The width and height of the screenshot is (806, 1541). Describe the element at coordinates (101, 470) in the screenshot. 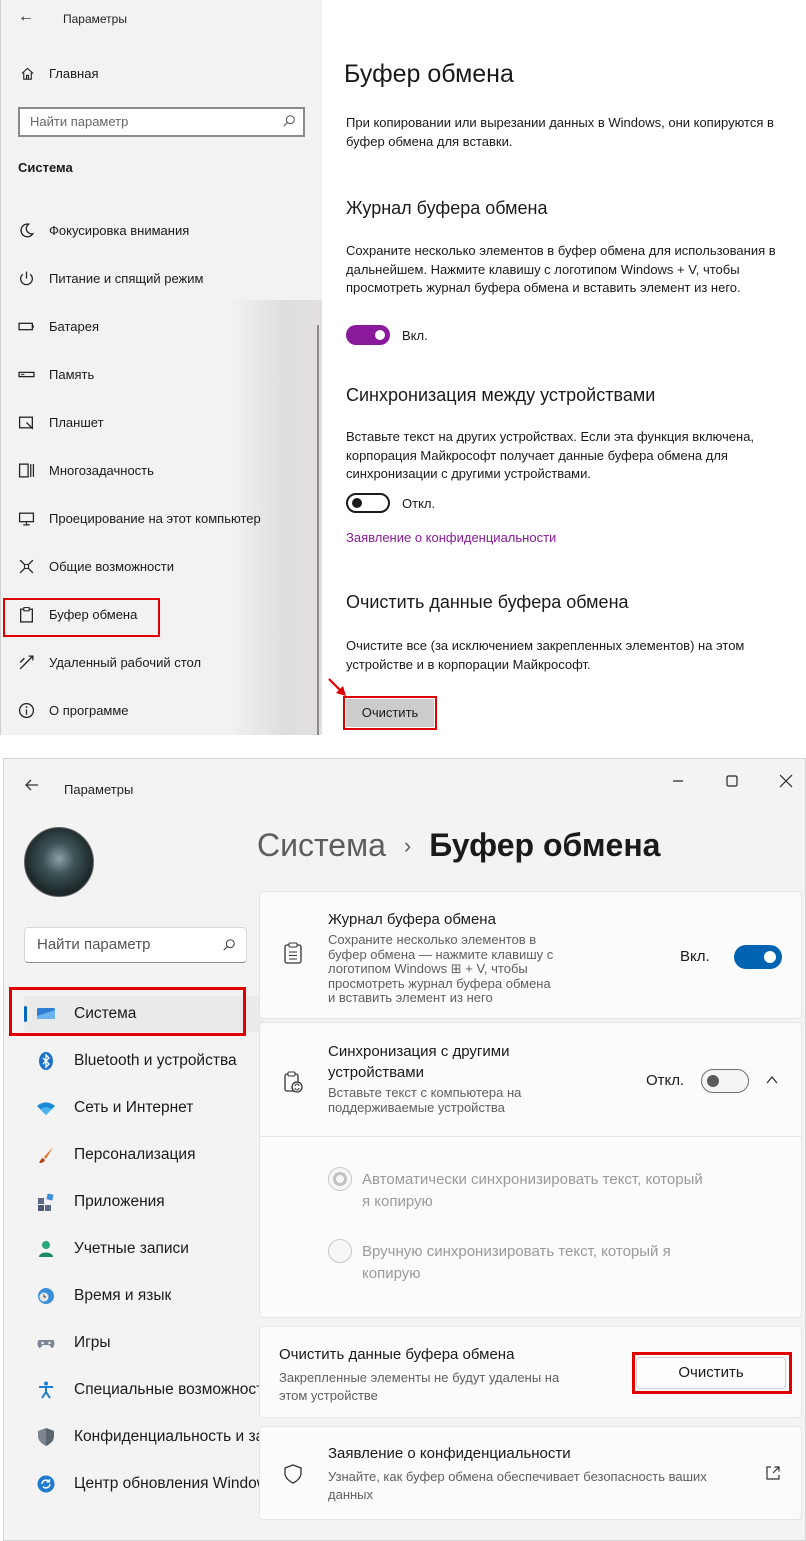

I see `nav-label: Многозадачность` at that location.